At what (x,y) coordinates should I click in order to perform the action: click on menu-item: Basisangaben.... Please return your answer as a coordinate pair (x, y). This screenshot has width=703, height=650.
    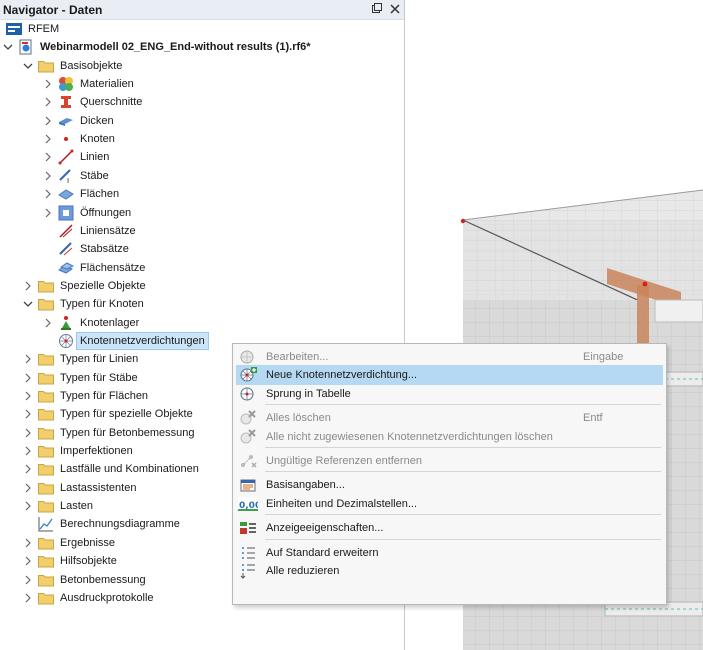
    Looking at the image, I should click on (449, 485).